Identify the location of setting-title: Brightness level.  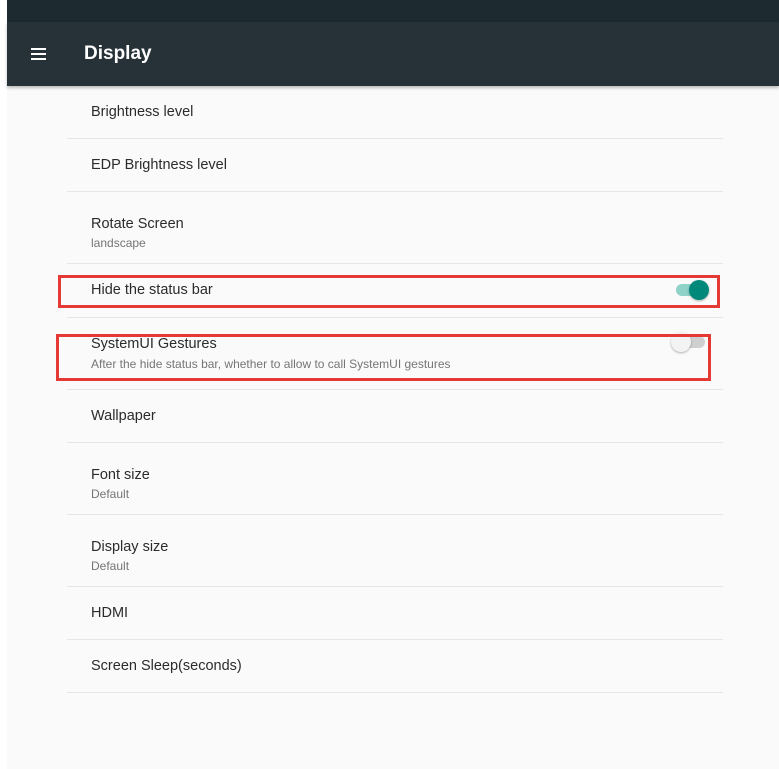
(142, 112).